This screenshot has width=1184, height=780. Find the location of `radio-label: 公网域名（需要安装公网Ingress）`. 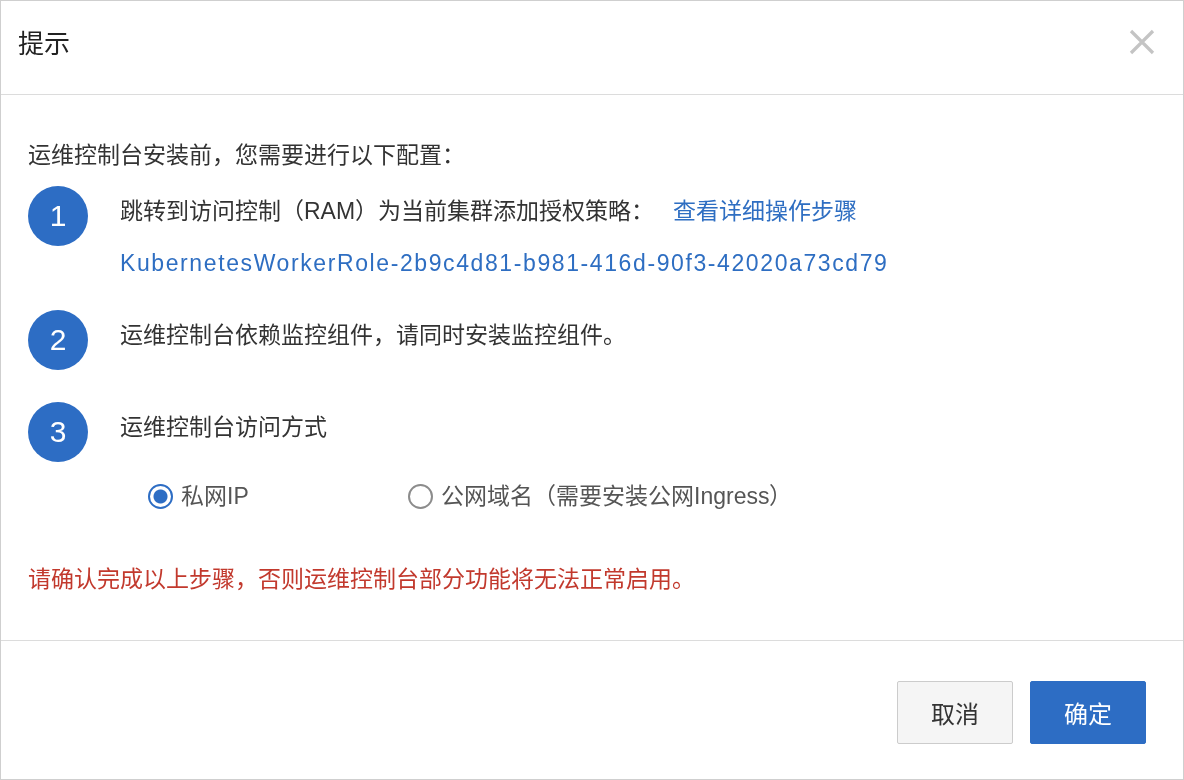

radio-label: 公网域名（需要安装公网Ingress） is located at coordinates (617, 496).